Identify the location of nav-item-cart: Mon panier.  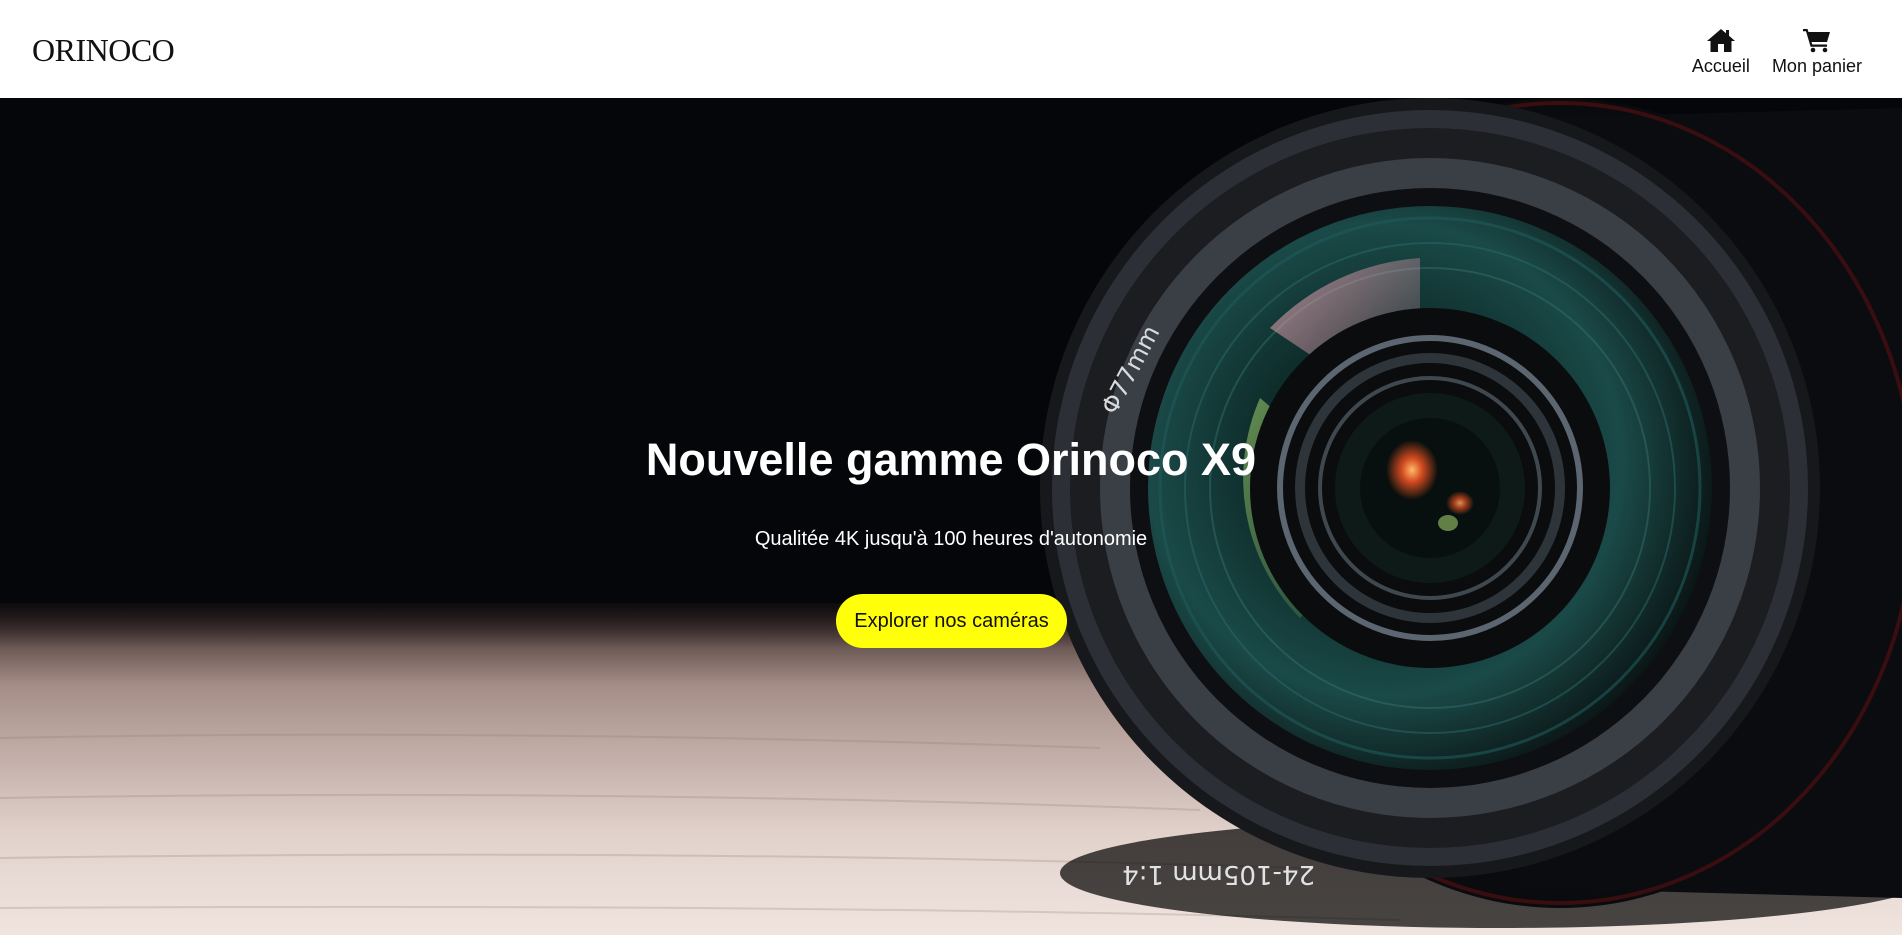
(1817, 52).